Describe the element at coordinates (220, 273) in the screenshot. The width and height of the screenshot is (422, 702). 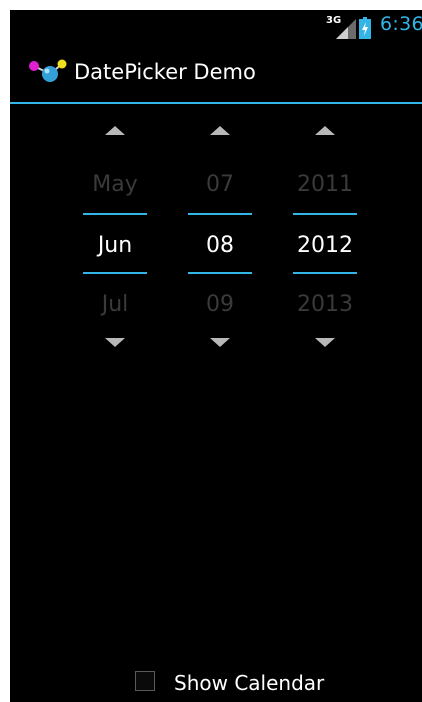
I see `day-divider-bottom` at that location.